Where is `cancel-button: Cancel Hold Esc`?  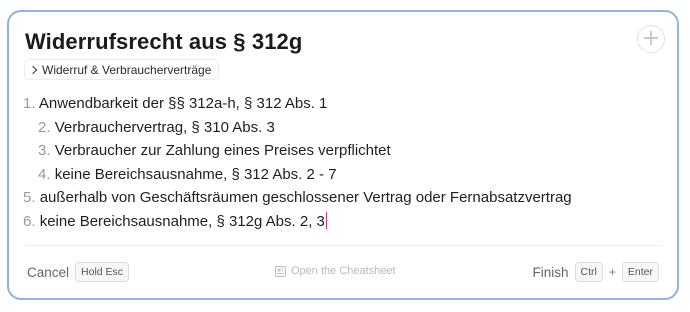 cancel-button: Cancel Hold Esc is located at coordinates (78, 272).